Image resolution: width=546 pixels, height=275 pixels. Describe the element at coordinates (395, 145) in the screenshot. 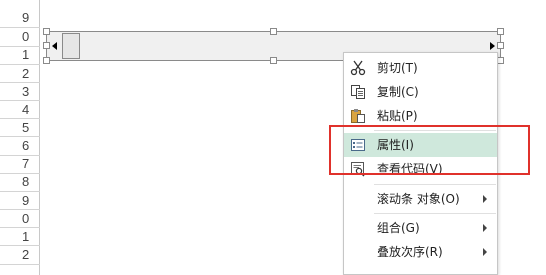

I see `menu-label: 属性(I)` at that location.